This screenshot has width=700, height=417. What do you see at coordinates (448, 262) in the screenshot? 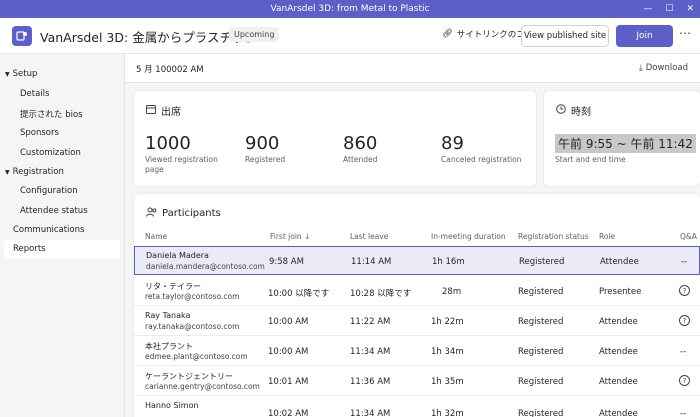
I see `duration: 1h 16m` at bounding box center [448, 262].